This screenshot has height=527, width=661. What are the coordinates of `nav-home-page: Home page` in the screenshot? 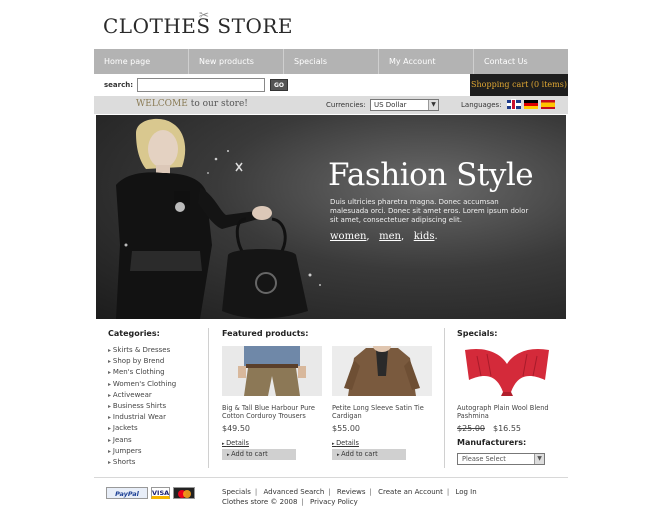 It's located at (141, 61).